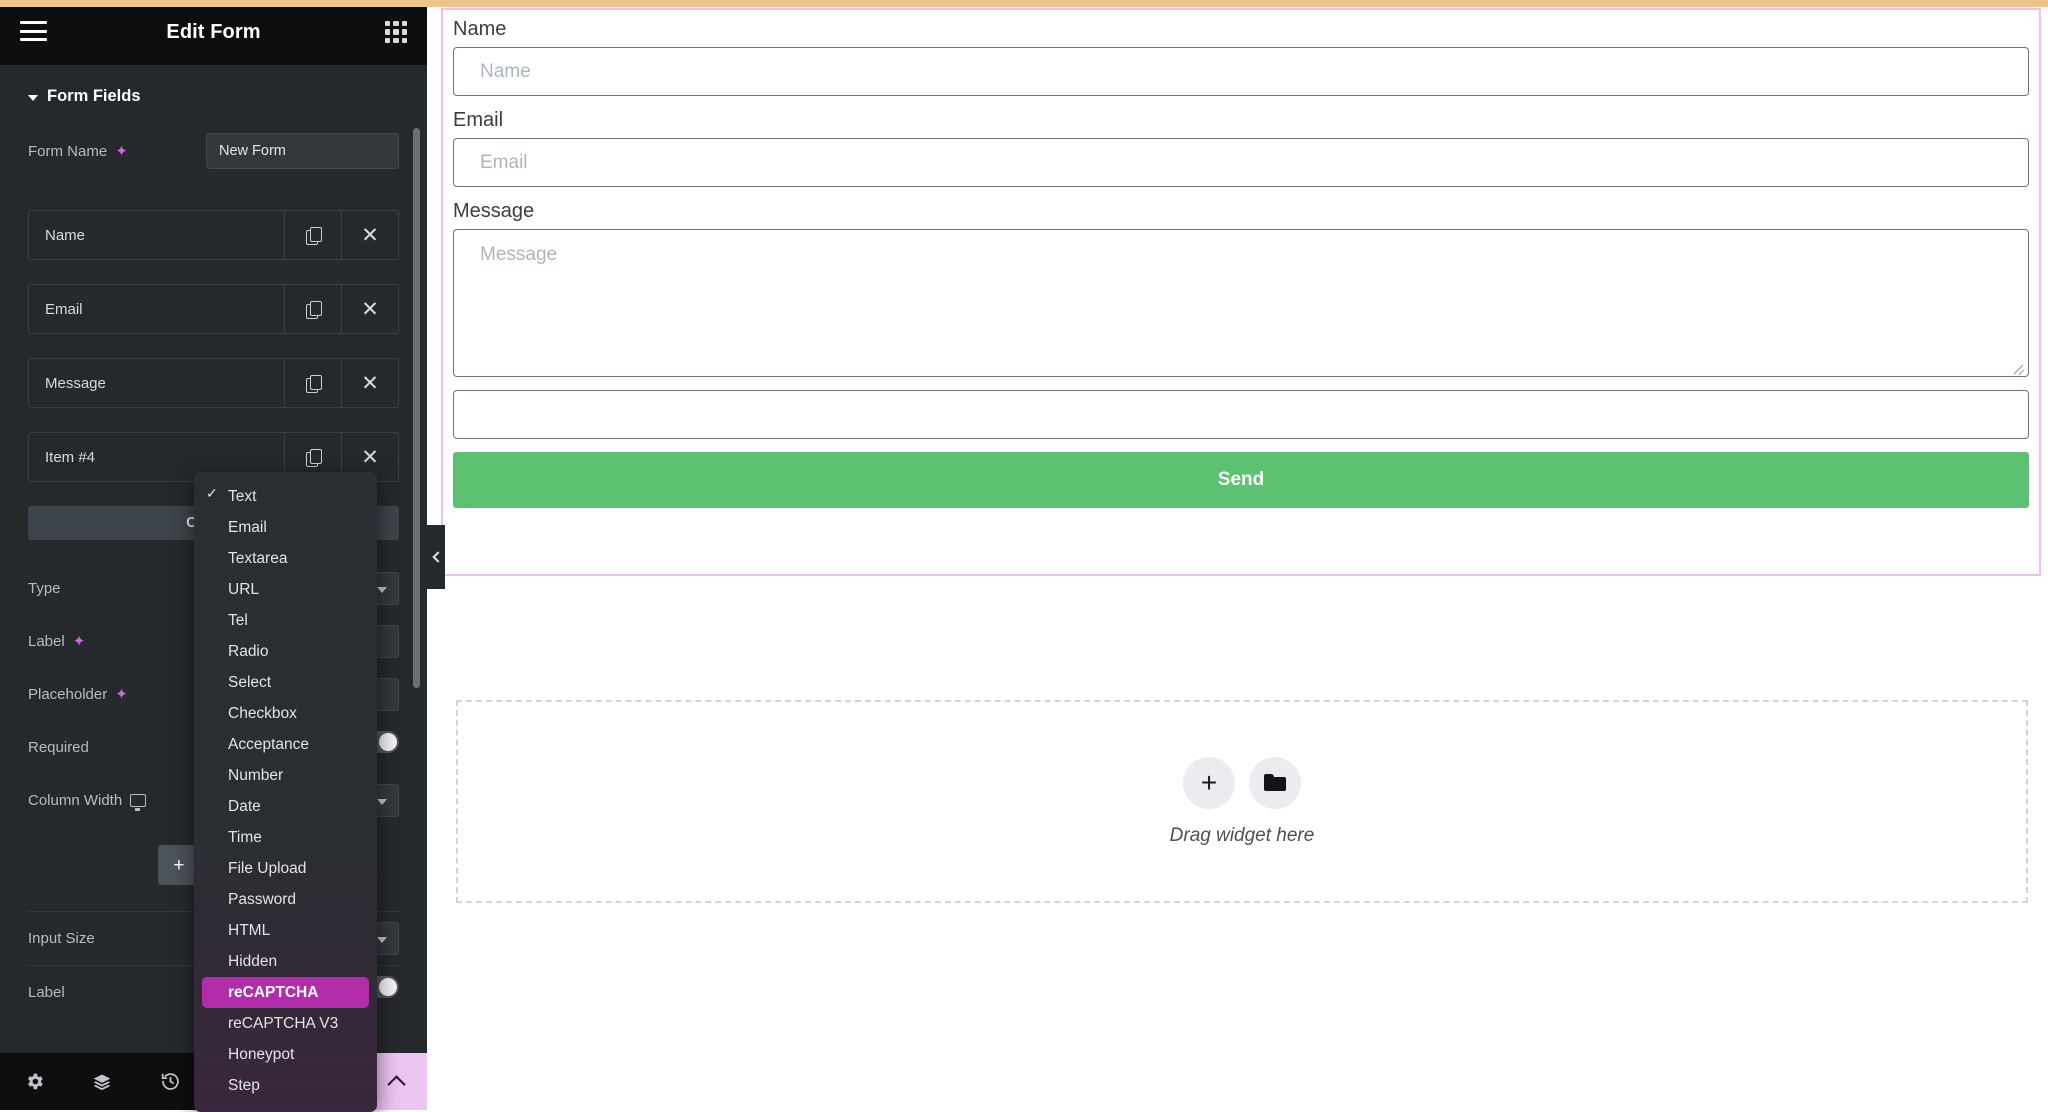  What do you see at coordinates (94, 96) in the screenshot?
I see `section-title-label: Form Fields` at bounding box center [94, 96].